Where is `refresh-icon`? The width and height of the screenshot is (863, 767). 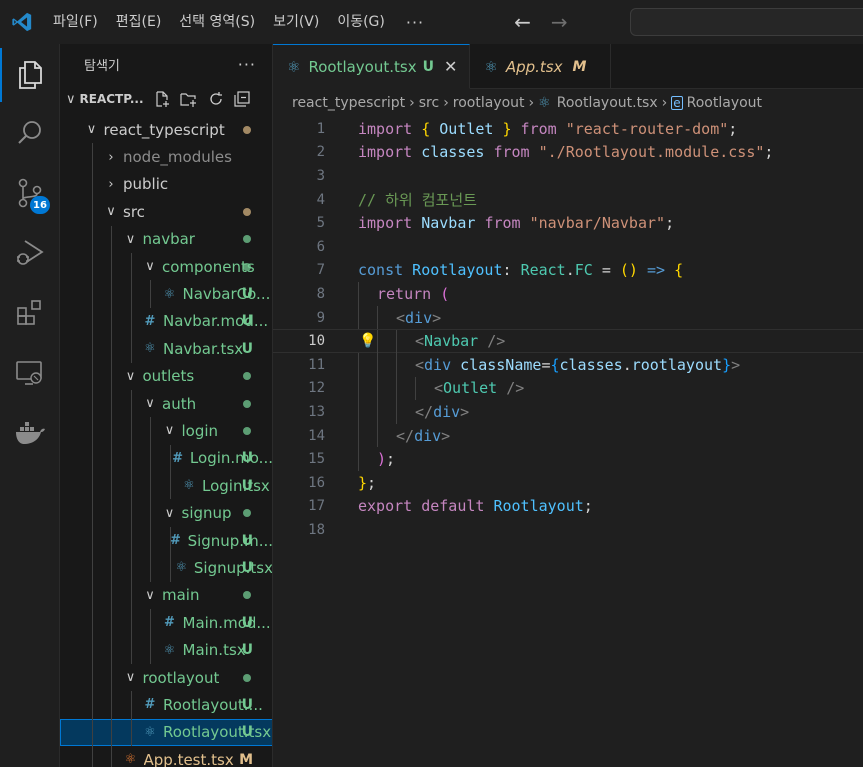
refresh-icon is located at coordinates (216, 99).